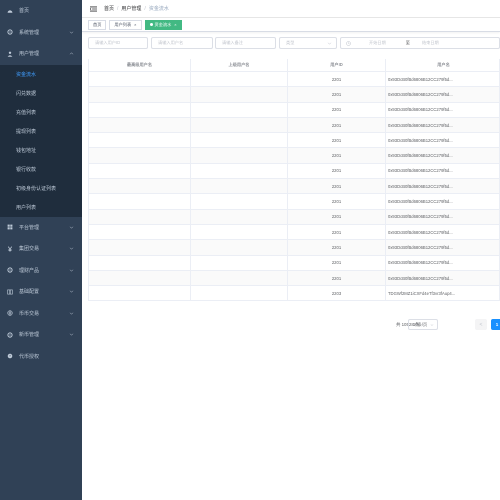 This screenshot has height=500, width=500. Describe the element at coordinates (423, 324) in the screenshot. I see `page-size-select: 10条/页` at that location.